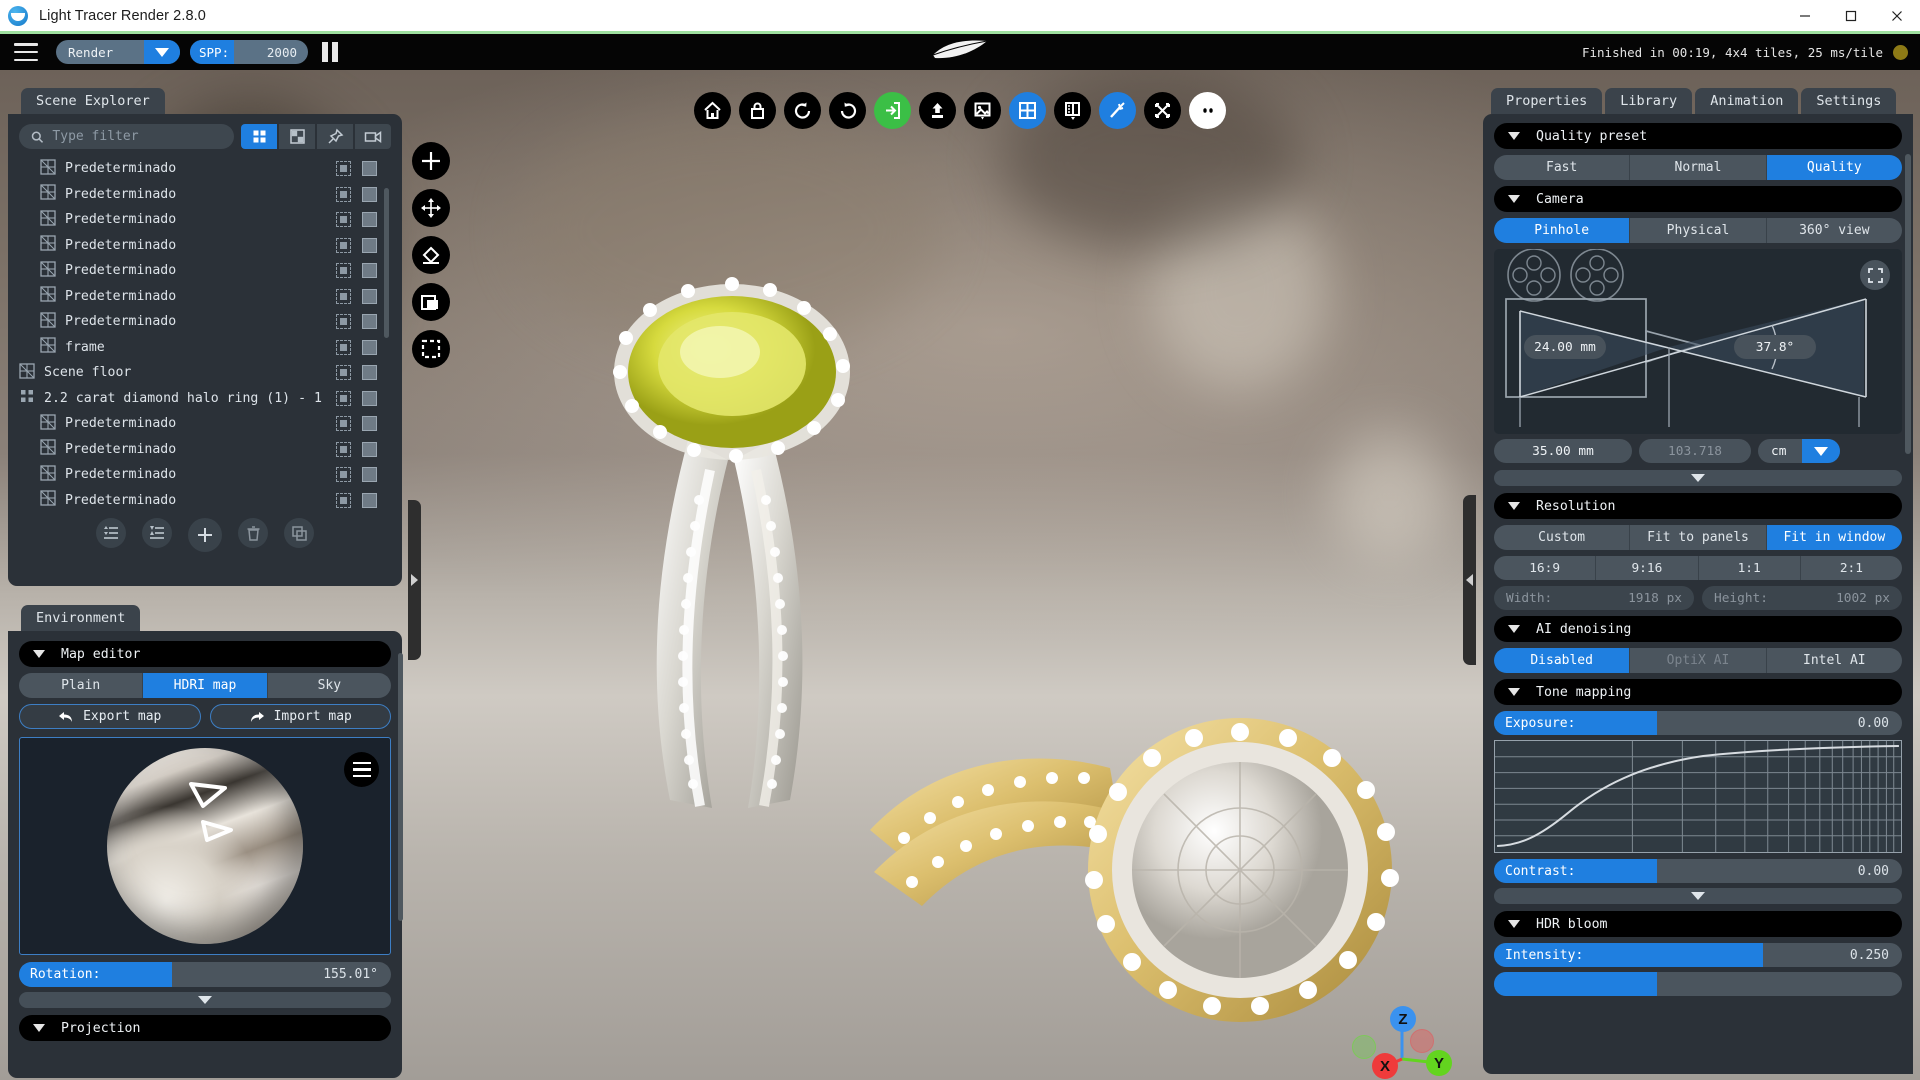 Image resolution: width=1920 pixels, height=1080 pixels. Describe the element at coordinates (1698, 167) in the screenshot. I see `quality-normal: Normal` at that location.